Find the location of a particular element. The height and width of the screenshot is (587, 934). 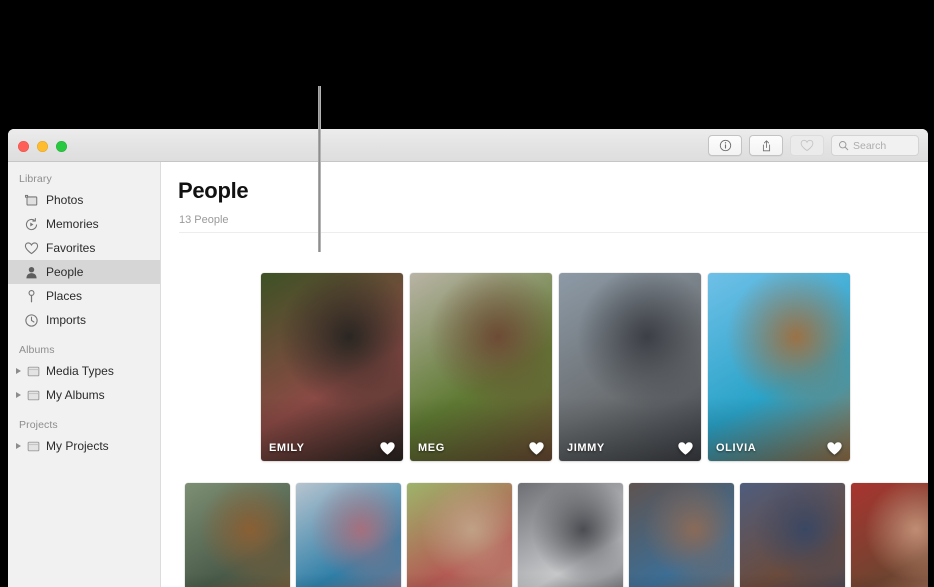

person-tile: Heidi is located at coordinates (459, 535).